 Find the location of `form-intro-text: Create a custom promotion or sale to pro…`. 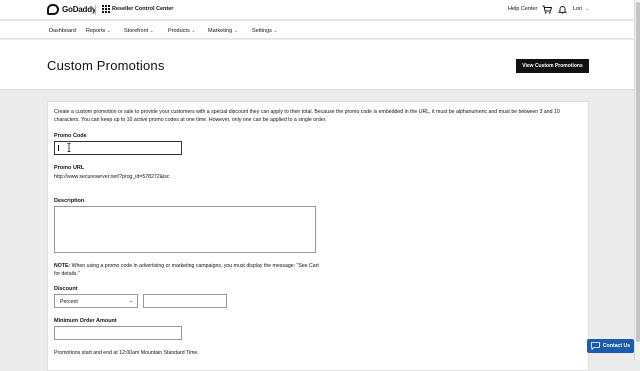

form-intro-text: Create a custom promotion or sale to pro… is located at coordinates (307, 116).